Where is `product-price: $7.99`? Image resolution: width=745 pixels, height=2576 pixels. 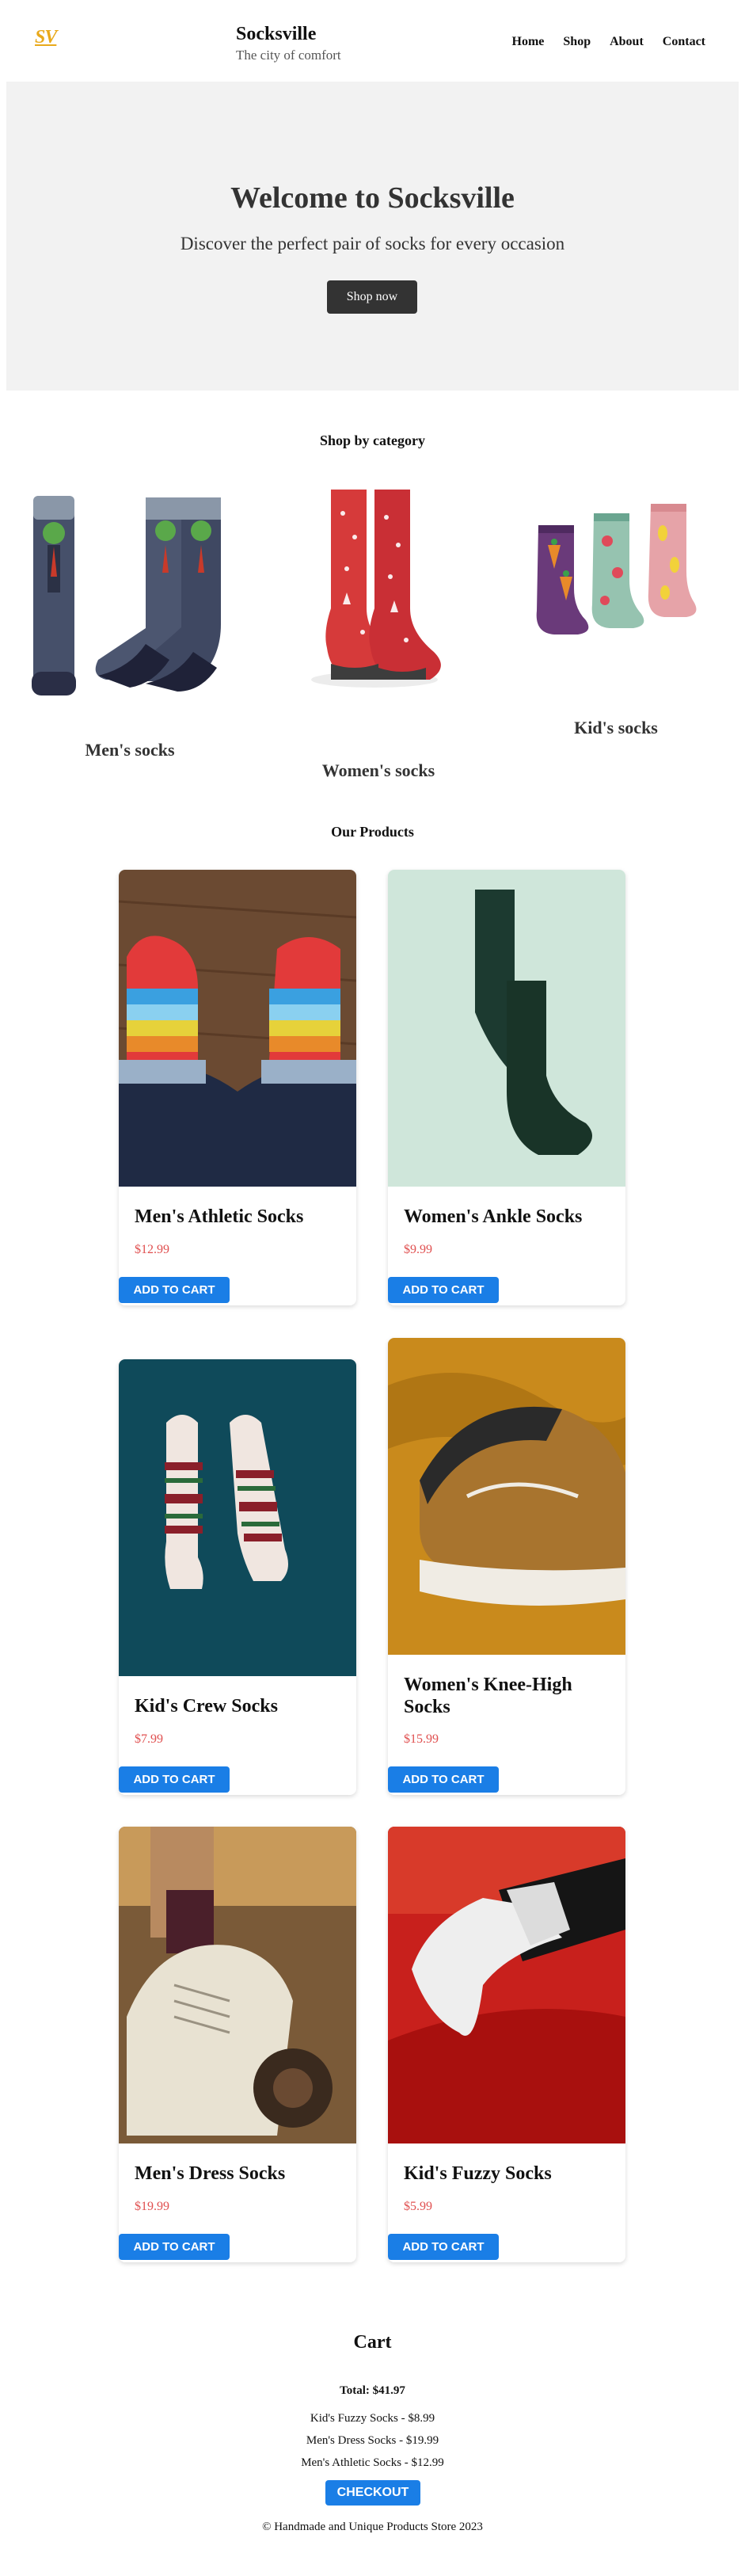
product-price: $7.99 is located at coordinates (149, 1739).